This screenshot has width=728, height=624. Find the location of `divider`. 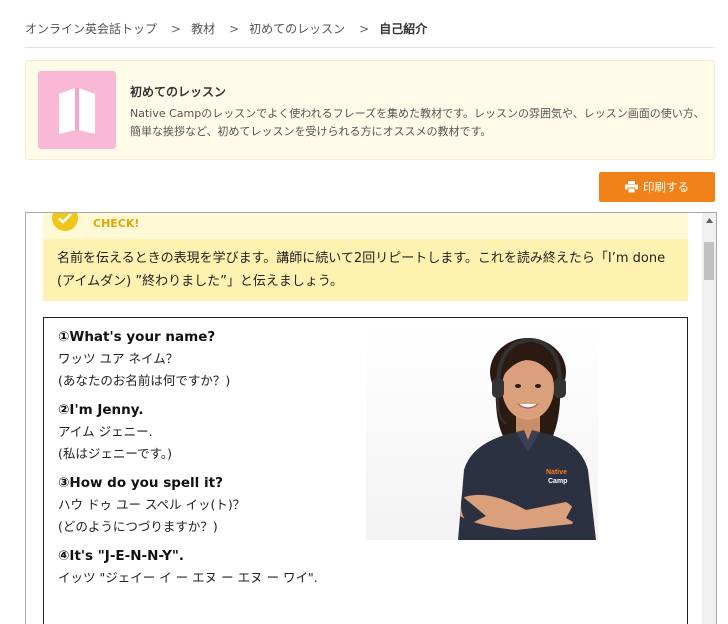

divider is located at coordinates (370, 47).